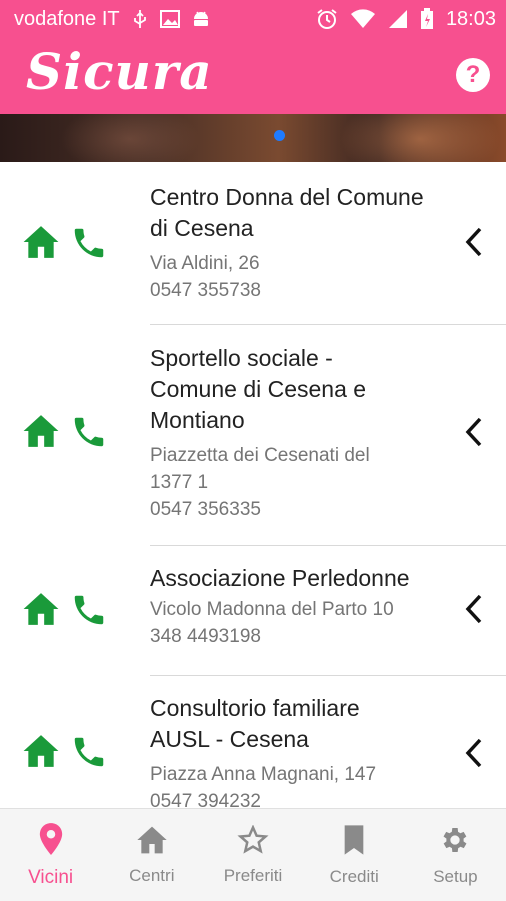 This screenshot has height=901, width=506. What do you see at coordinates (205, 263) in the screenshot?
I see `center-address: Via Aldini, 26` at bounding box center [205, 263].